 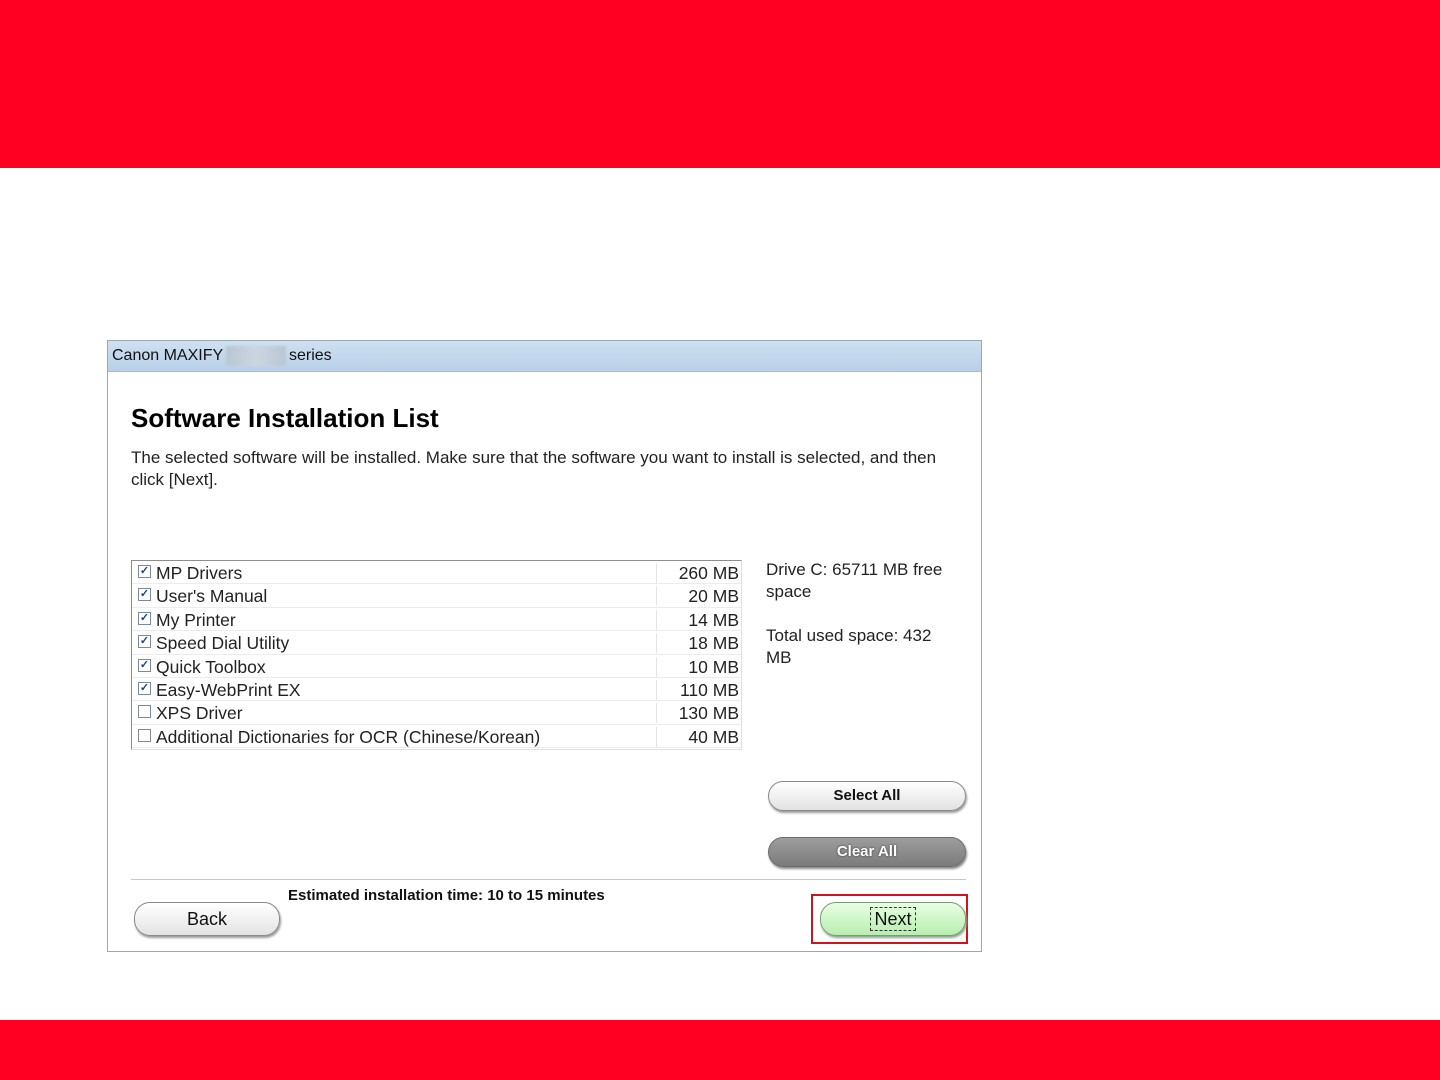 I want to click on software-name: MP Drivers, so click(x=199, y=573).